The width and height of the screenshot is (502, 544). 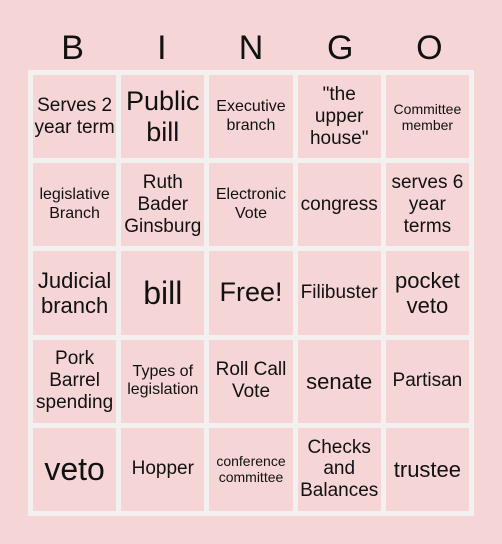 I want to click on bingo-cell: Electronic Vote, so click(x=251, y=205).